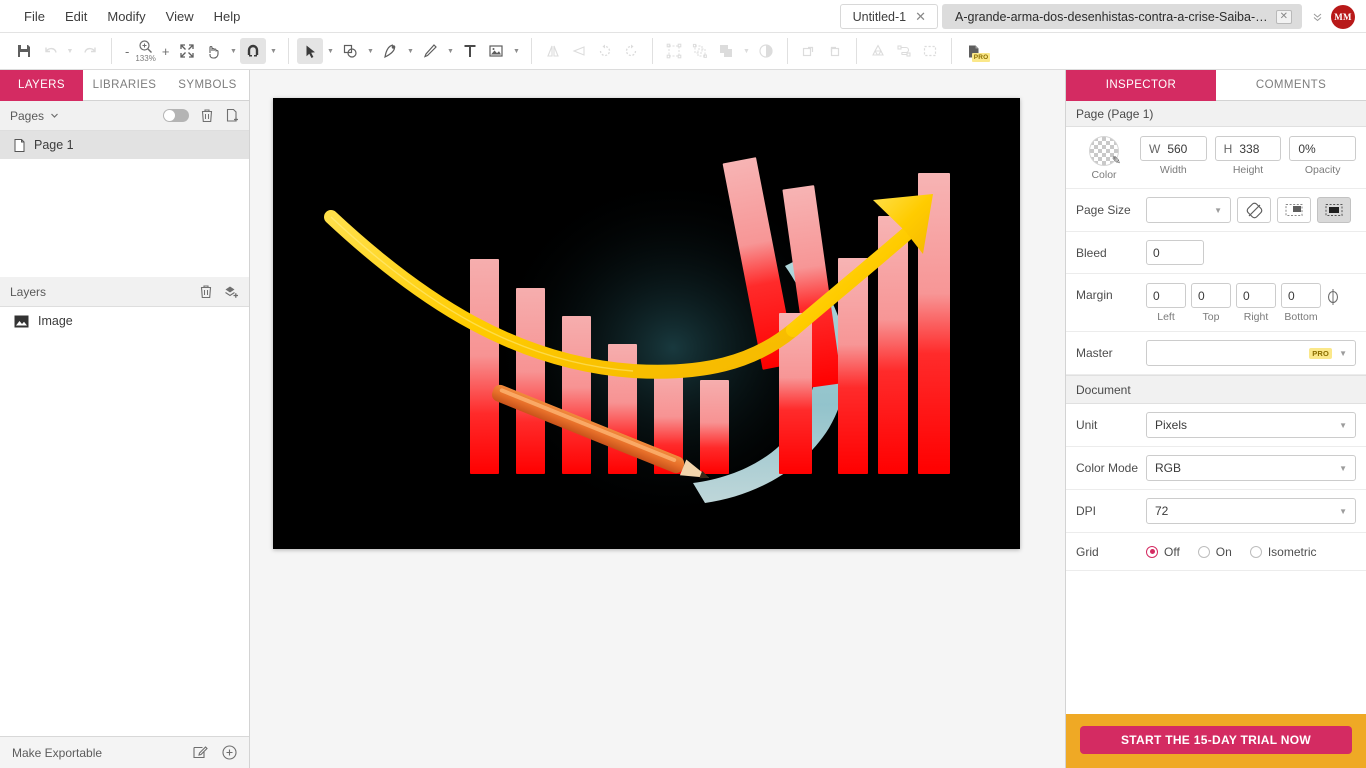  I want to click on image-tool-icon, so click(496, 51).